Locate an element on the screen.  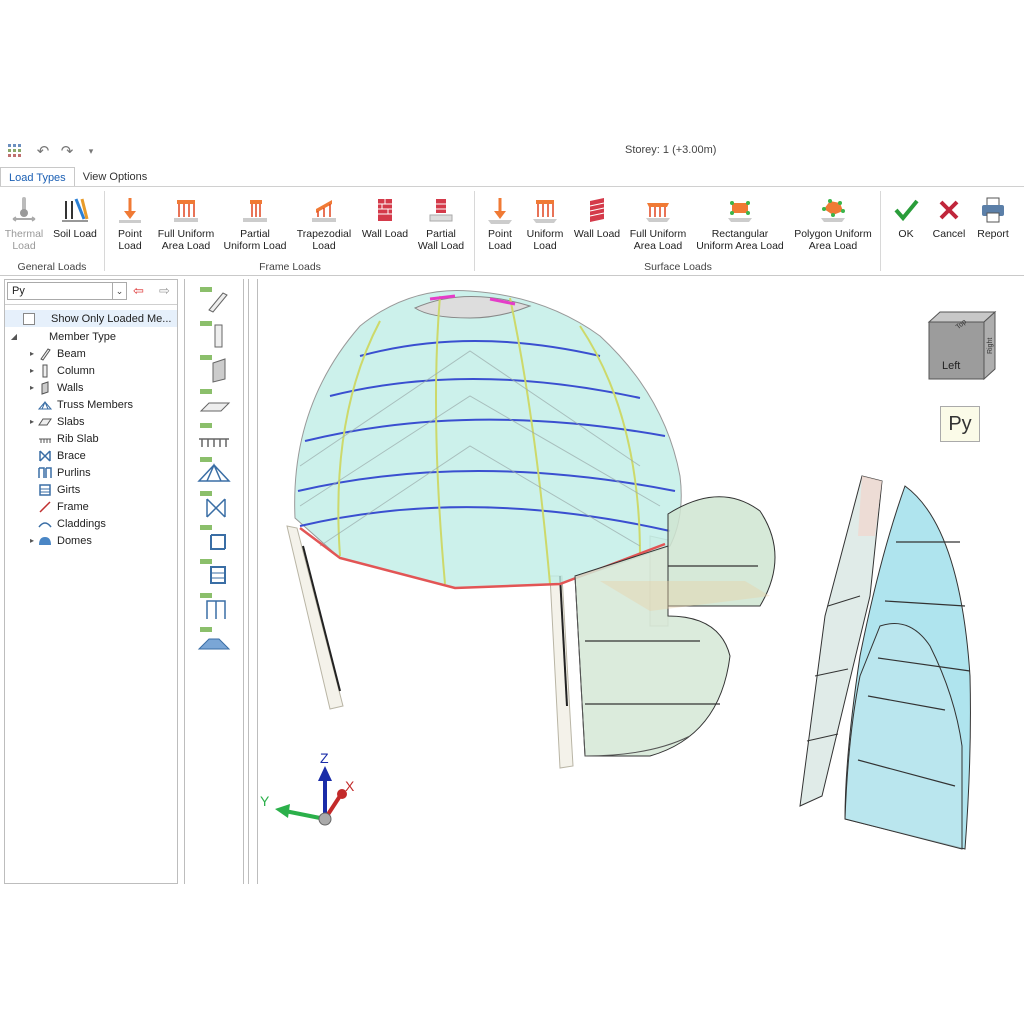
storey-title: Storey: 1 (+3.00m) is located at coordinates (671, 150).